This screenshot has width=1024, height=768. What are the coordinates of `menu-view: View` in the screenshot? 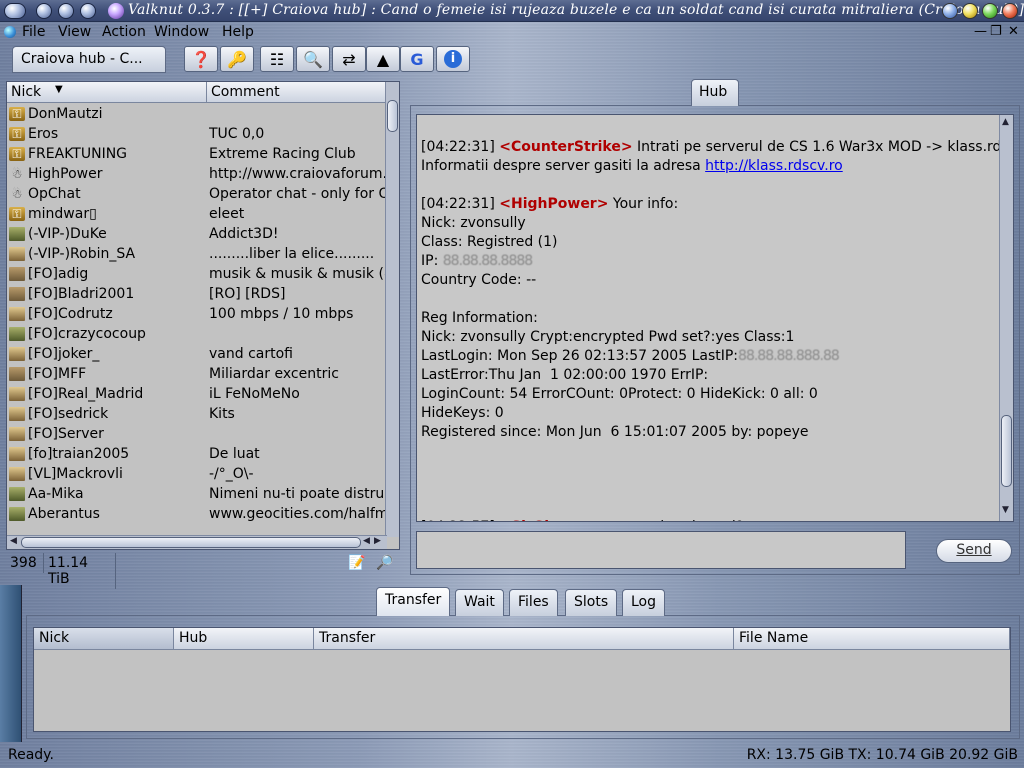 It's located at (74, 32).